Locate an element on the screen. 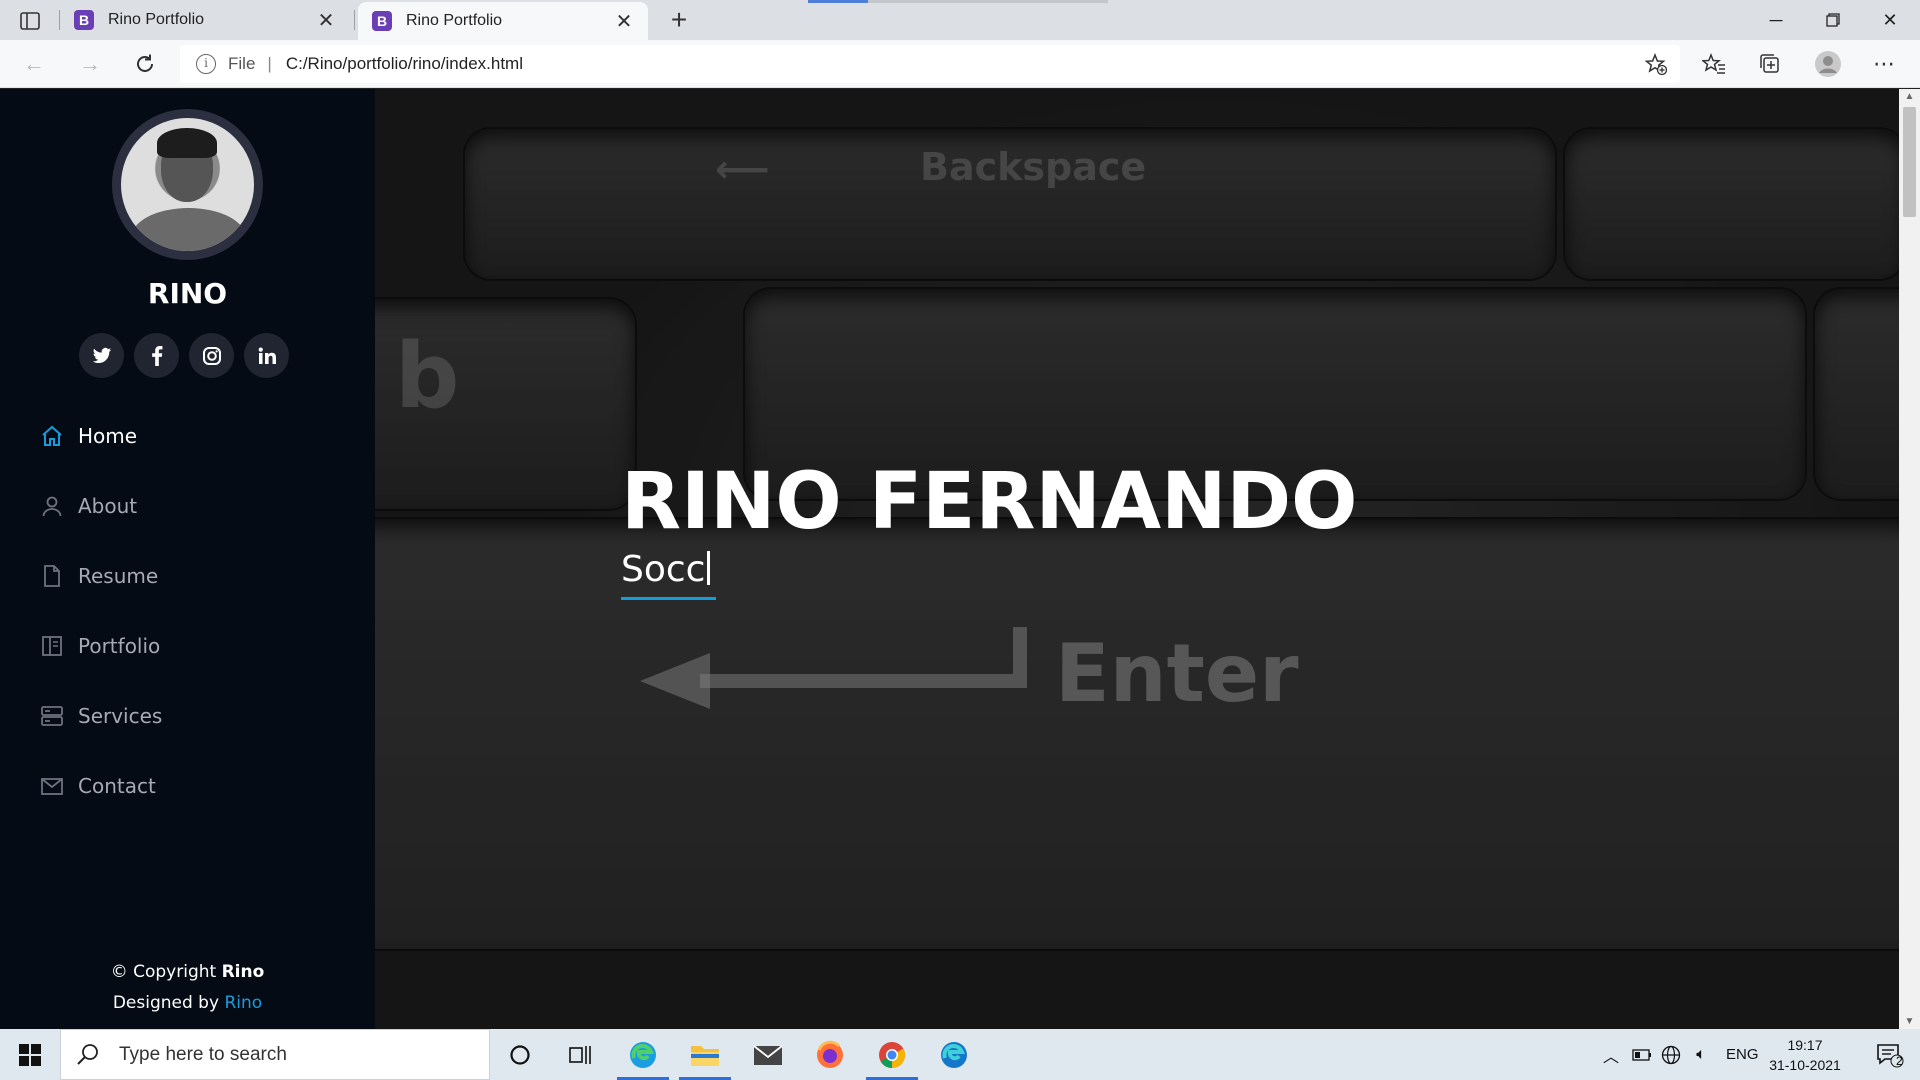  scroll-down-arrow-icon: ▼ is located at coordinates (1909, 1021).